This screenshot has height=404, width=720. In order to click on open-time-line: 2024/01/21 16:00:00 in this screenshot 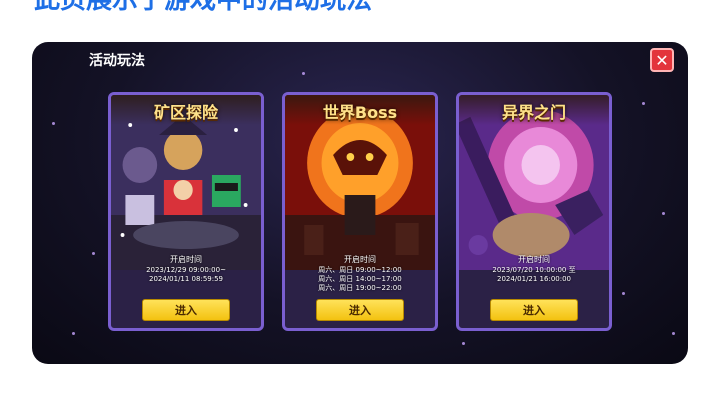, I will do `click(533, 279)`.